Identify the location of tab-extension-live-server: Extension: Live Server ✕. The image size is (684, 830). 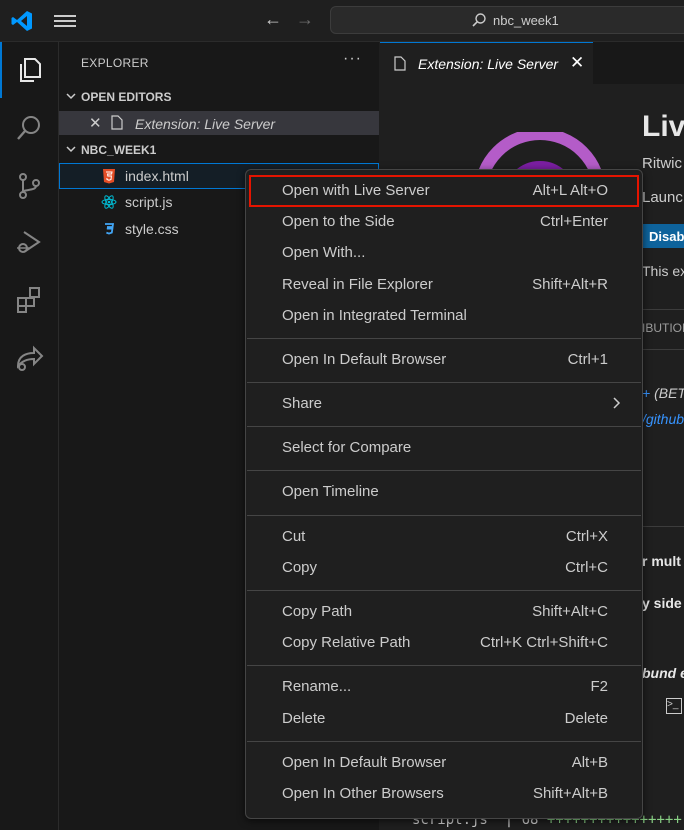
(486, 63).